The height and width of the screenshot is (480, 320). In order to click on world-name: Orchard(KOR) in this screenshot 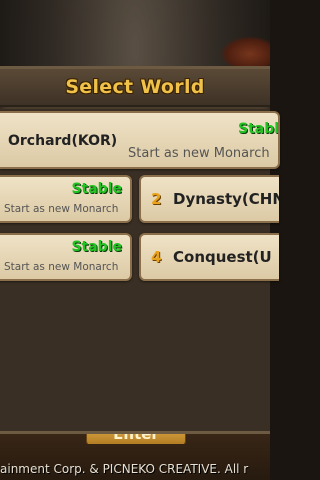, I will do `click(63, 141)`.